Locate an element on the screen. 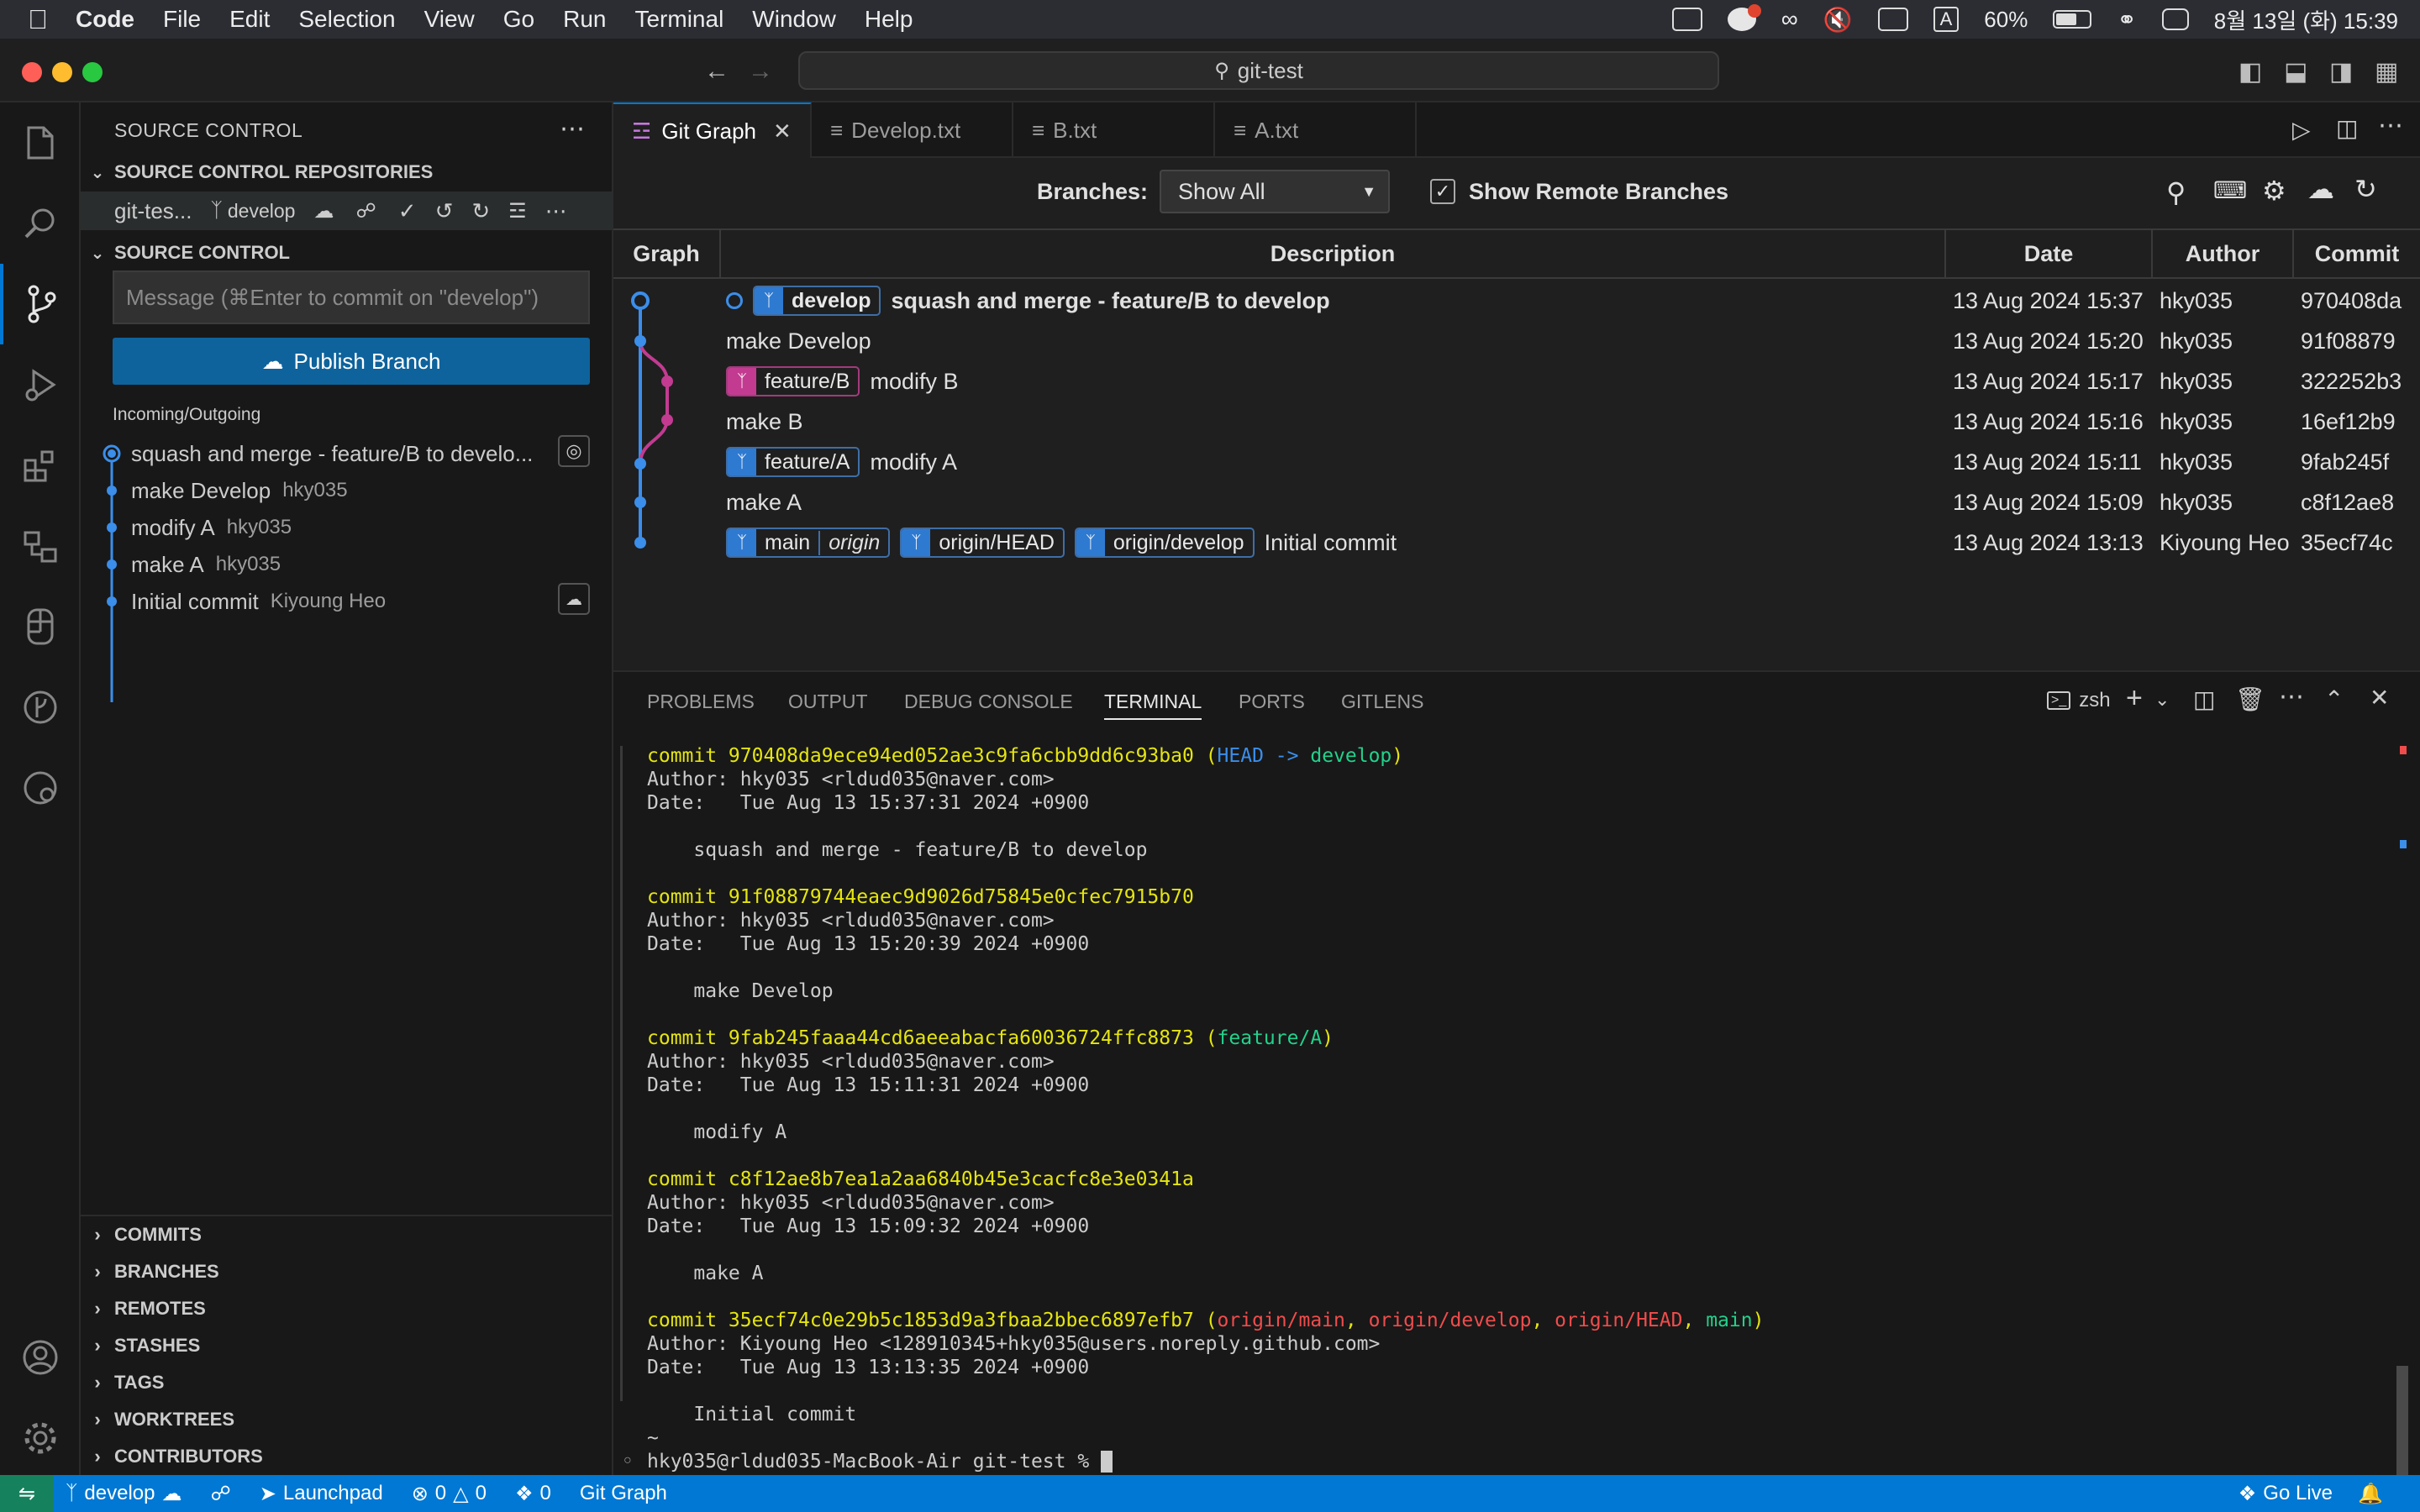  split-terminal-icon: ◫ is located at coordinates (2204, 699).